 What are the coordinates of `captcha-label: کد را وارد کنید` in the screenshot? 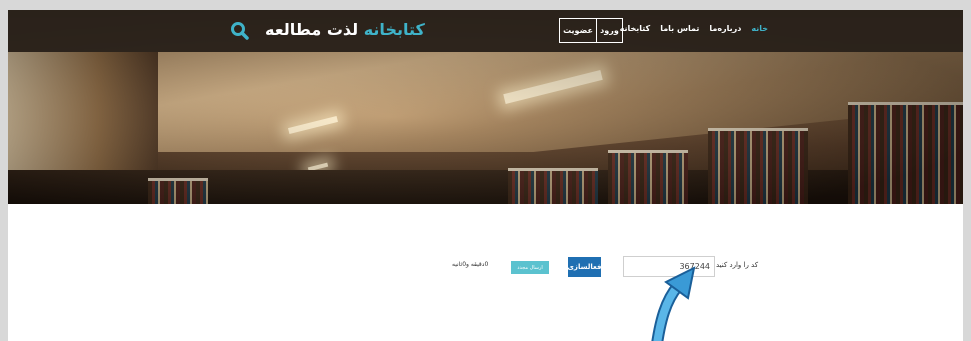 It's located at (737, 265).